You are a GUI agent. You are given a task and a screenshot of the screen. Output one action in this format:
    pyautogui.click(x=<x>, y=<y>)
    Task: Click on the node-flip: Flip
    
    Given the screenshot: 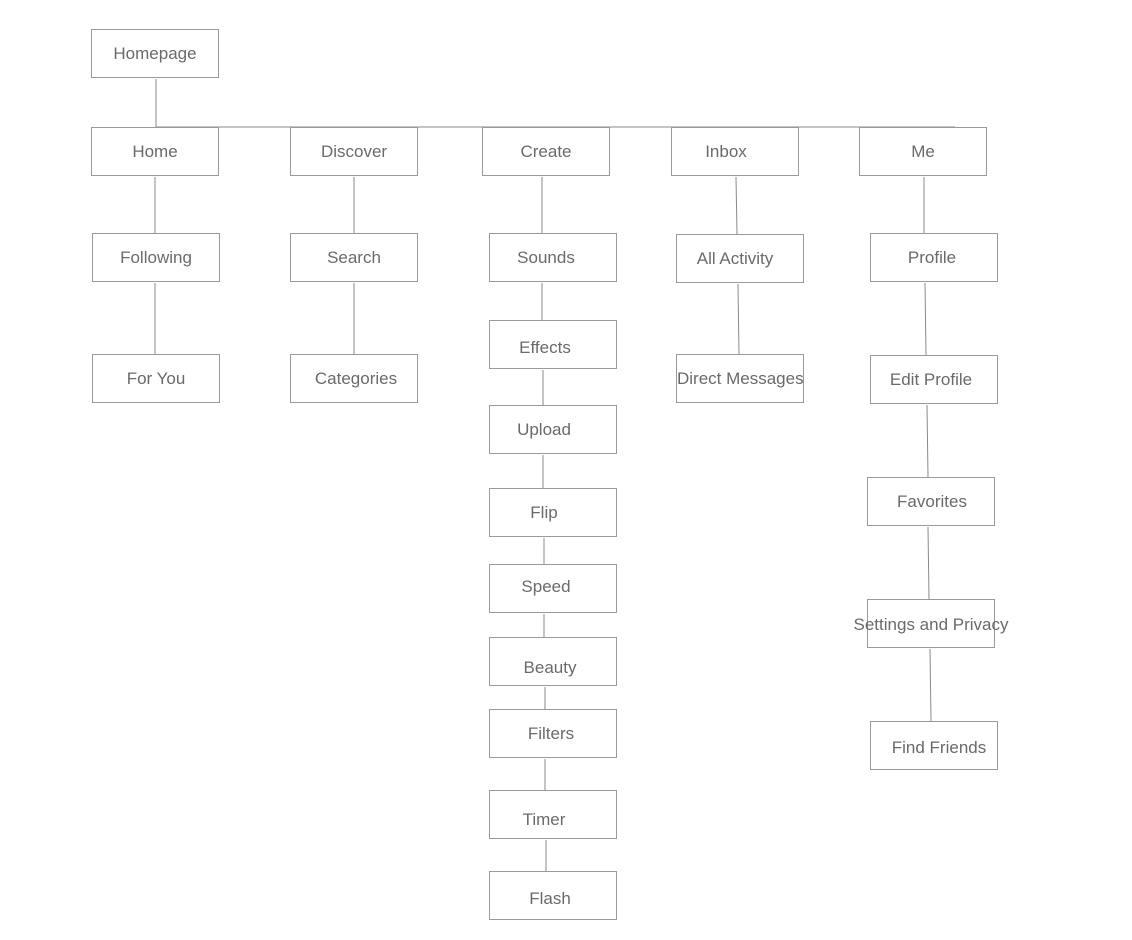 What is the action you would take?
    pyautogui.click(x=553, y=512)
    